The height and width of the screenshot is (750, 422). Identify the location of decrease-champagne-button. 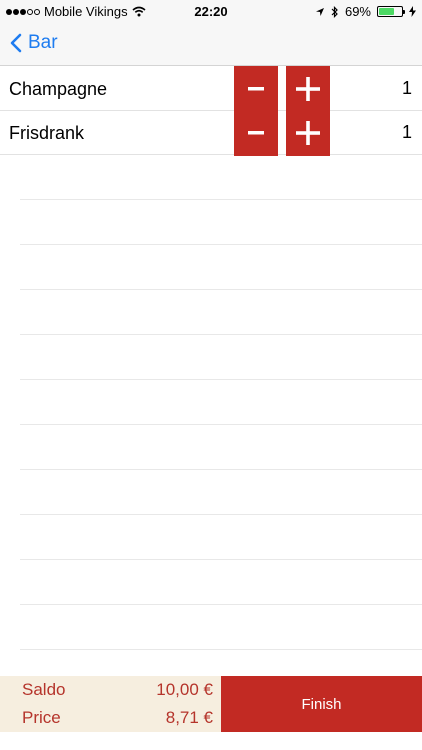
(256, 89).